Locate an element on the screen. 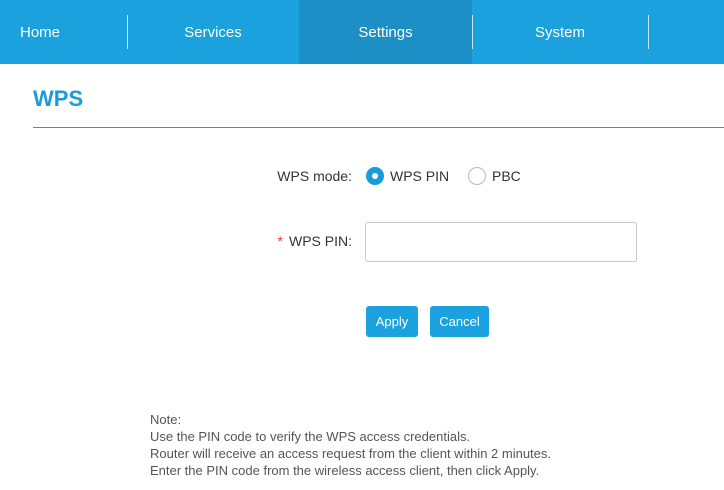 This screenshot has height=490, width=724. wps-pin-radio-label: WPS PIN is located at coordinates (419, 176).